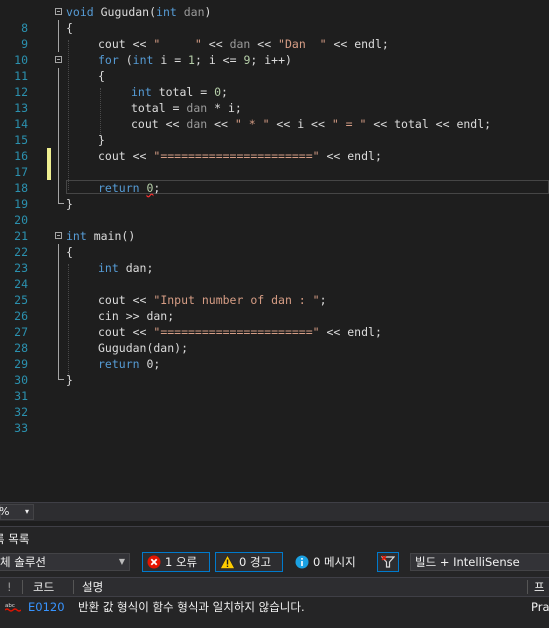 The width and height of the screenshot is (549, 628). Describe the element at coordinates (274, 211) in the screenshot. I see `code-line: 20 }` at that location.